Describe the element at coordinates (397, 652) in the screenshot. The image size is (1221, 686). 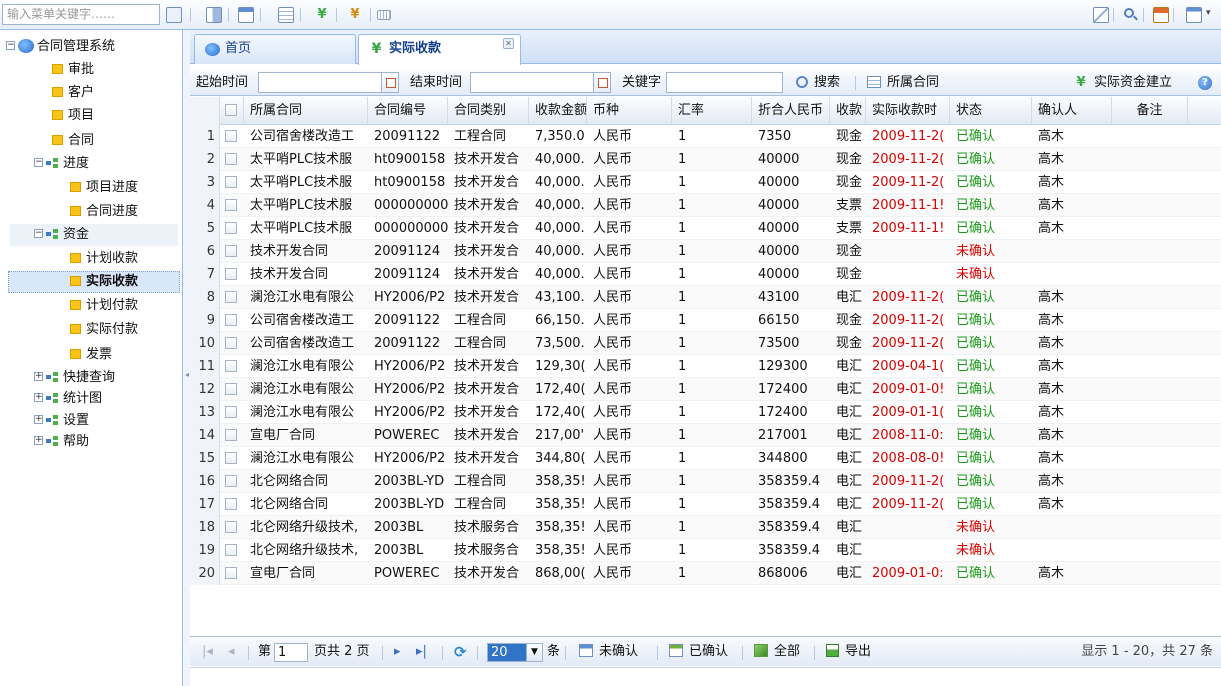
I see `next-page-icon: ▸` at that location.